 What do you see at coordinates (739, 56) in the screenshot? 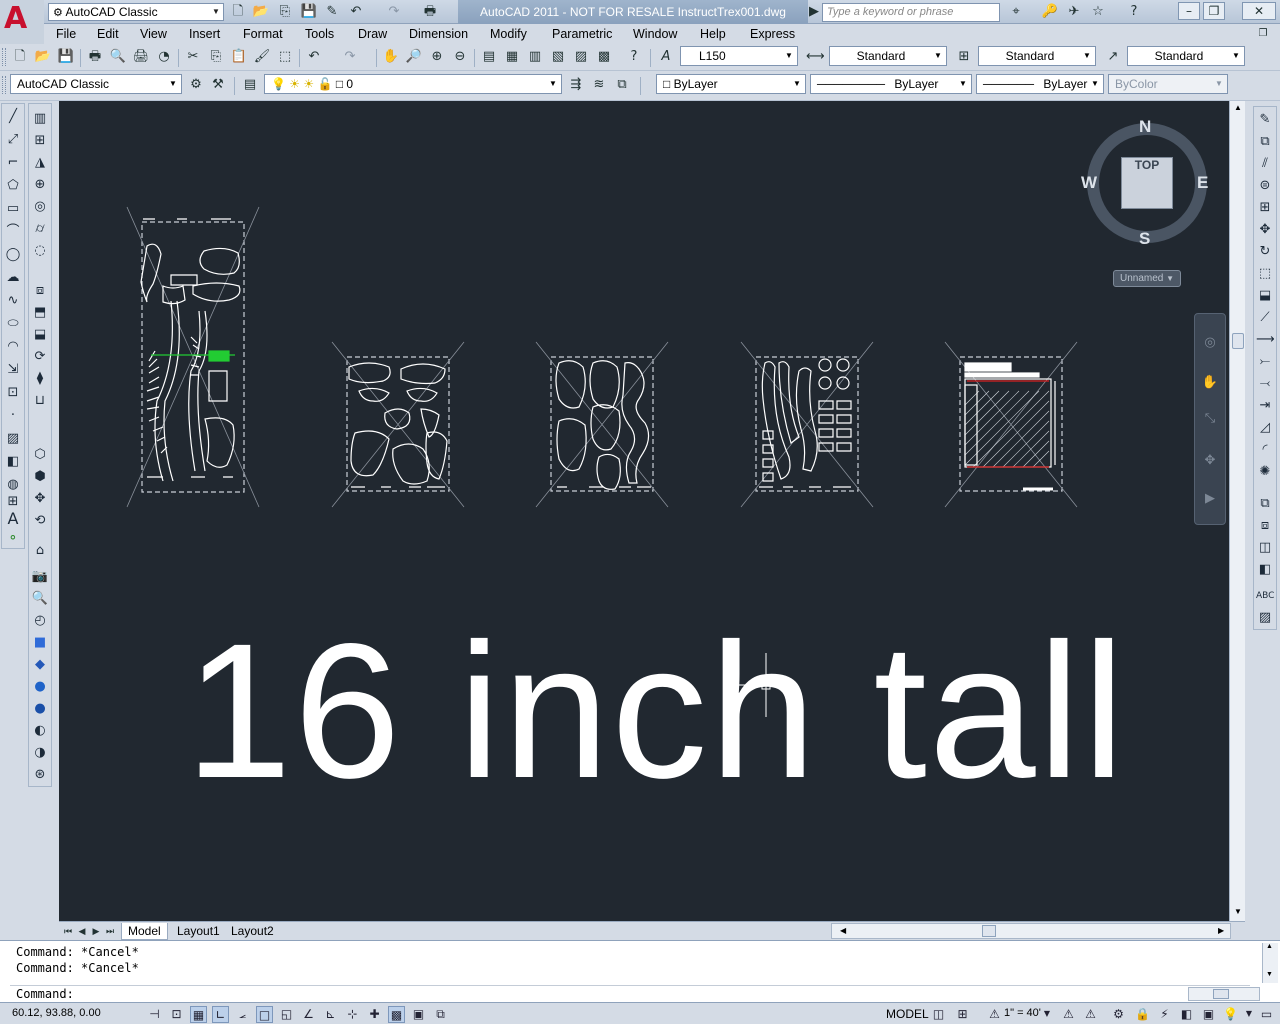
I see `text-style-select: L150 ▼` at bounding box center [739, 56].